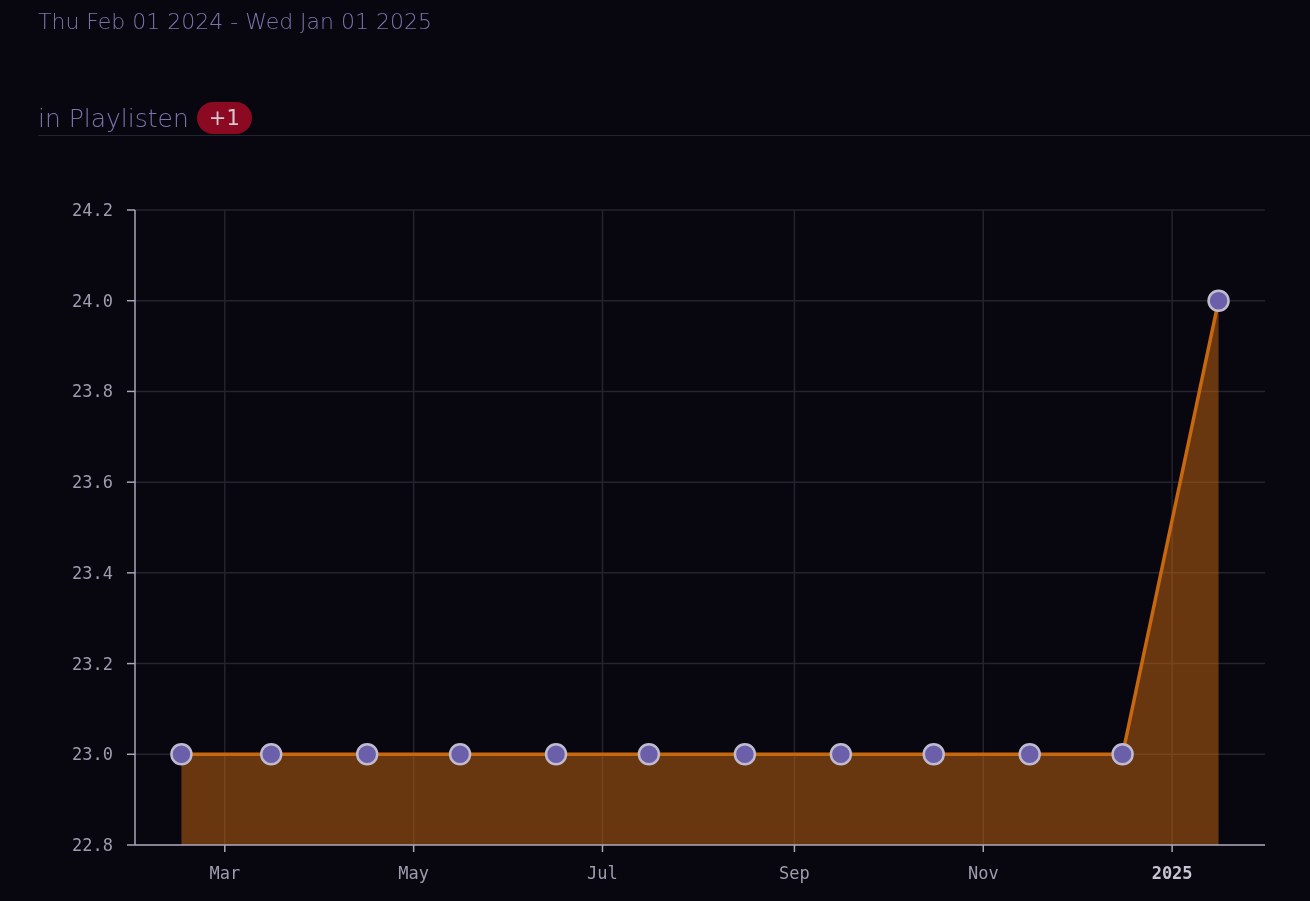 The image size is (1310, 901). I want to click on axis-label: Jul, so click(602, 873).